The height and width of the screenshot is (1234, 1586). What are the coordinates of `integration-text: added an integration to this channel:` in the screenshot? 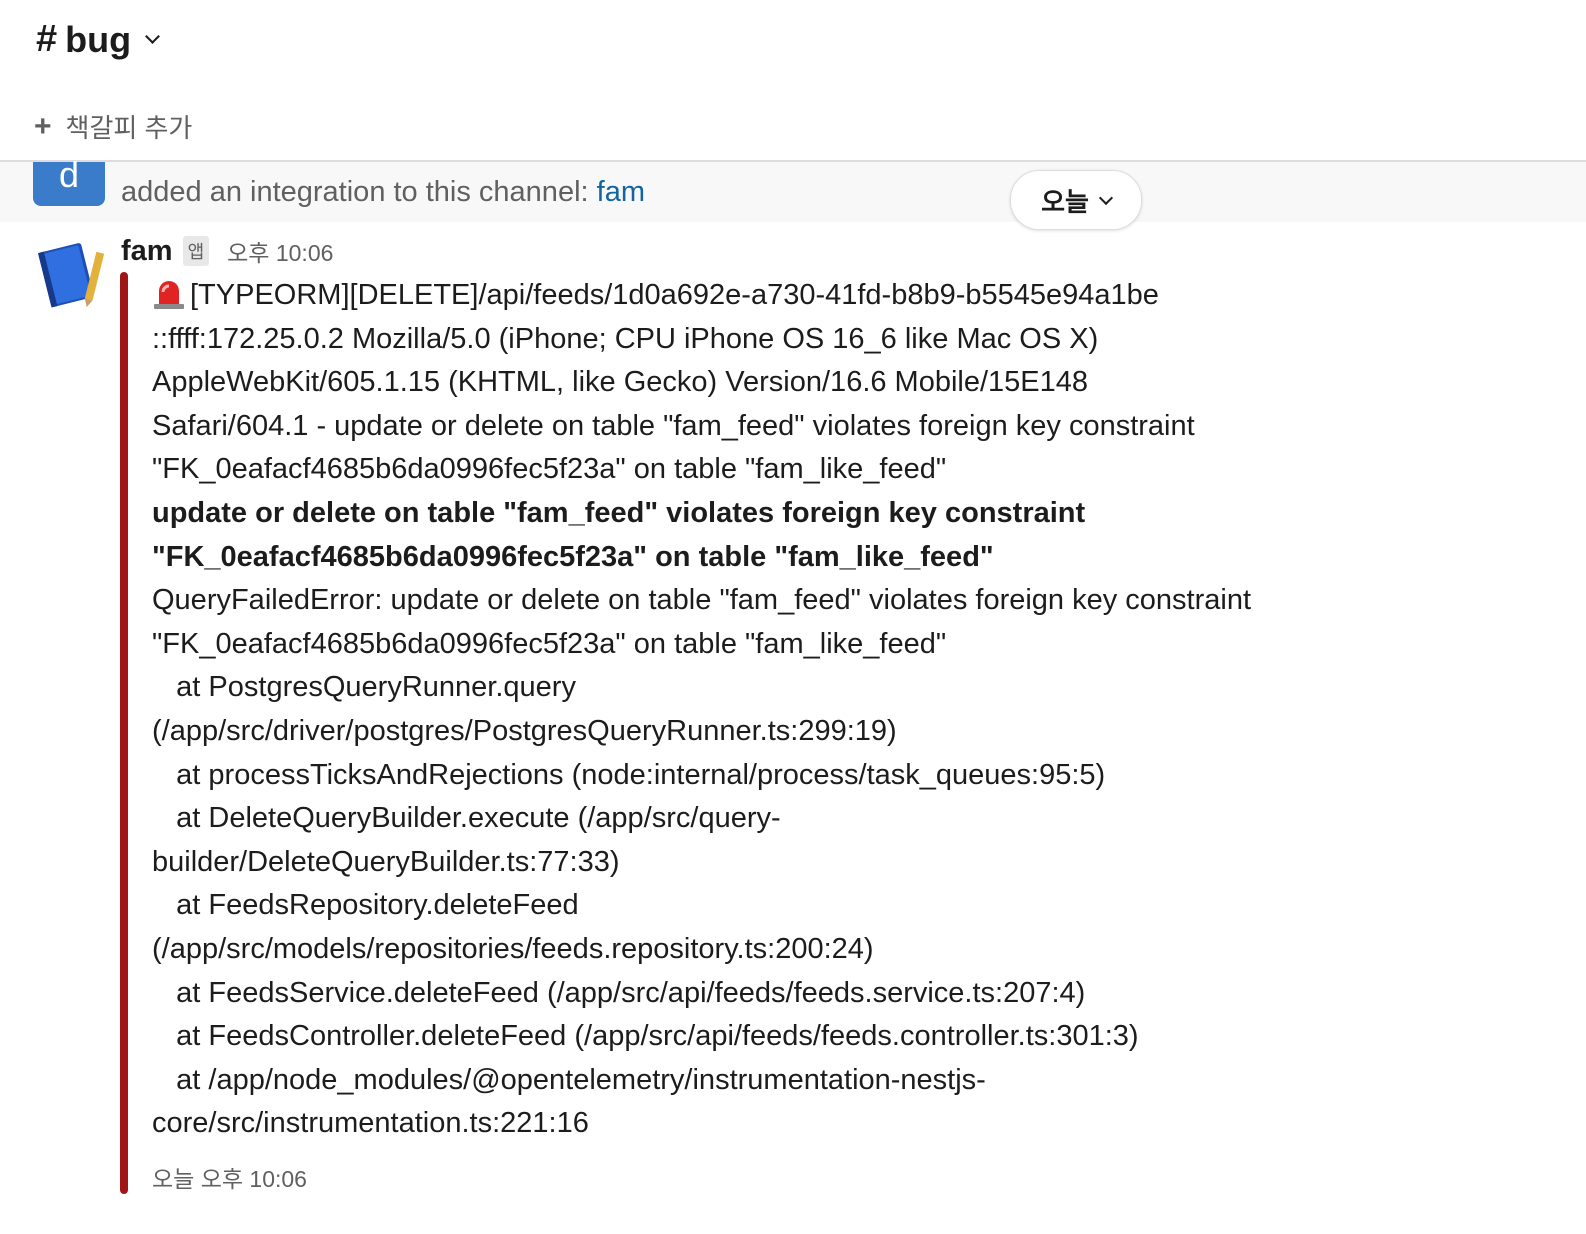 It's located at (359, 192).